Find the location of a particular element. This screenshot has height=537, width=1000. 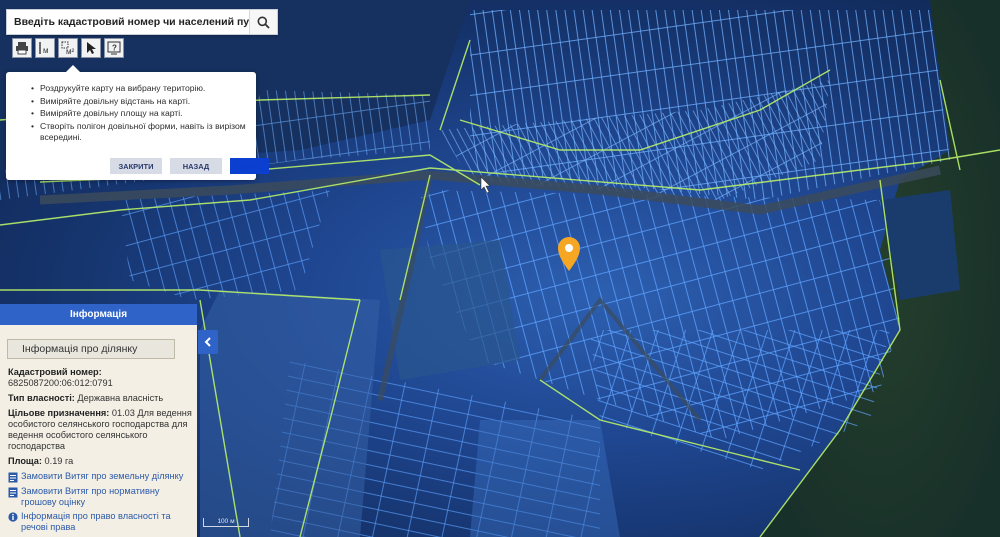

area-row: Площа: 0.19 га is located at coordinates (100, 461).